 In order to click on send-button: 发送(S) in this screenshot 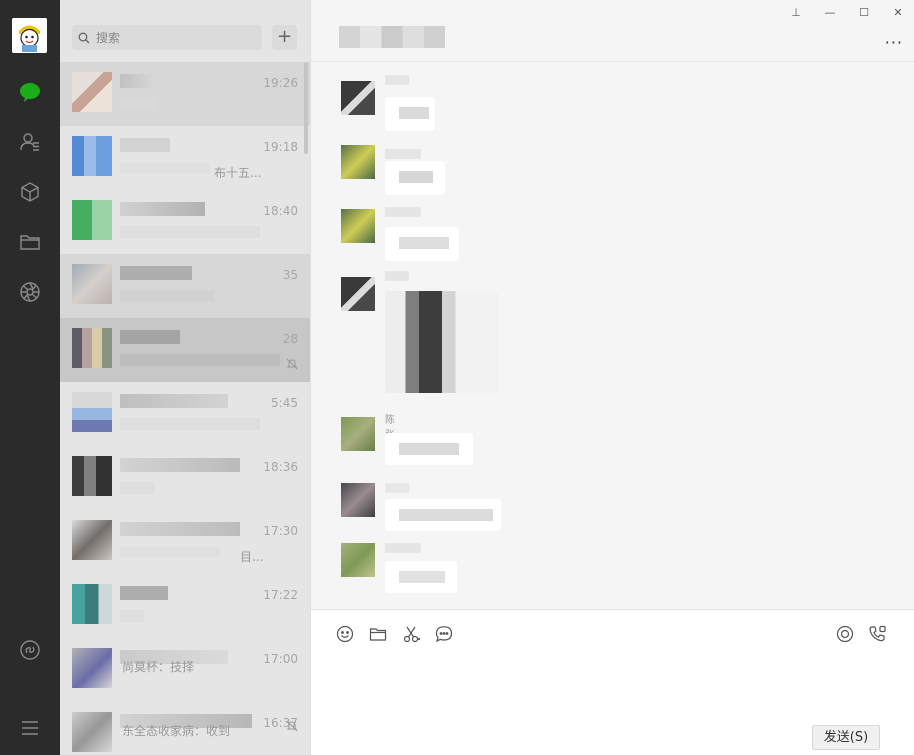, I will do `click(846, 737)`.